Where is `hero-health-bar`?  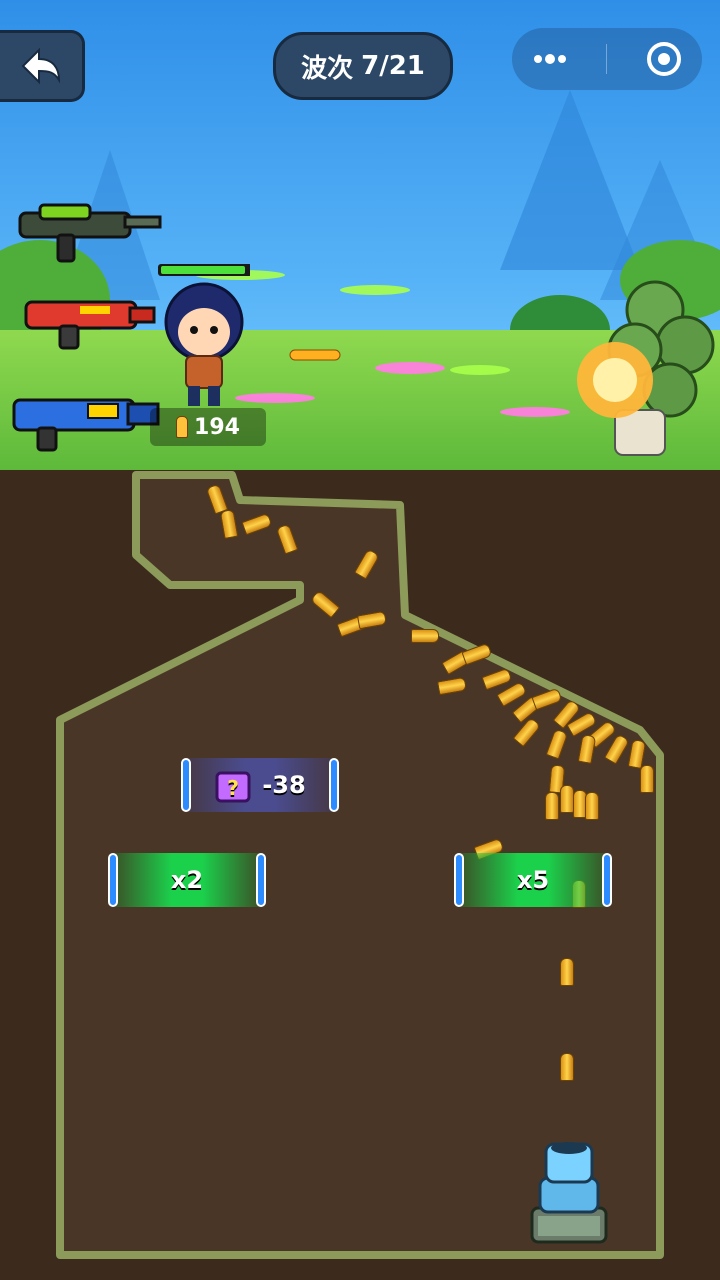 hero-health-bar is located at coordinates (203, 270).